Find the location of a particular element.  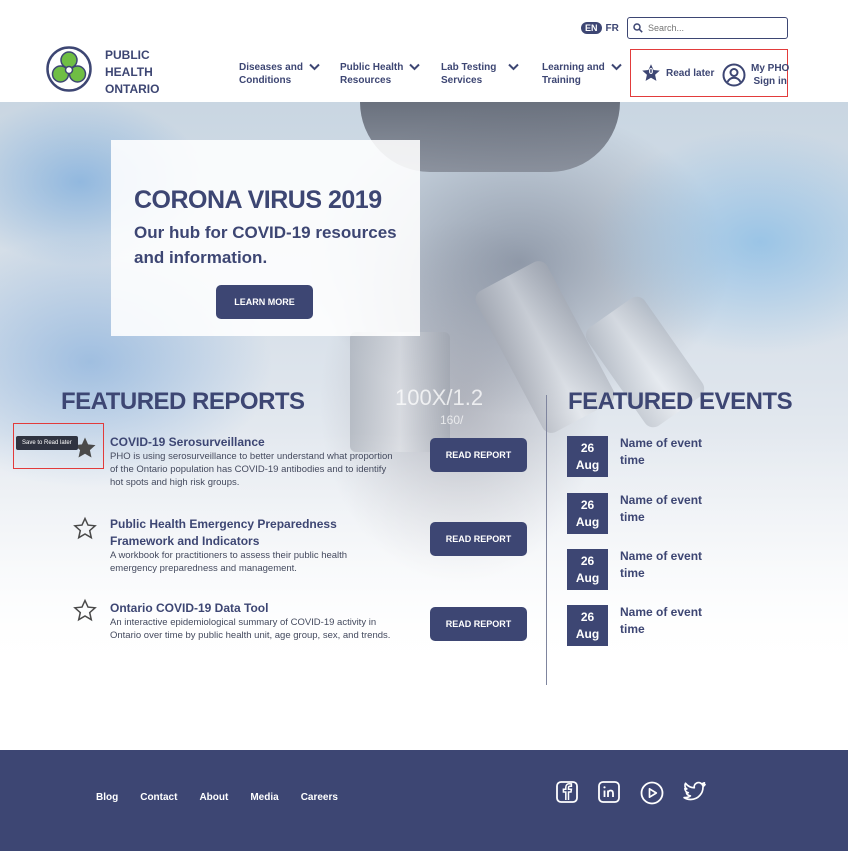

pho-logo is located at coordinates (69, 71).